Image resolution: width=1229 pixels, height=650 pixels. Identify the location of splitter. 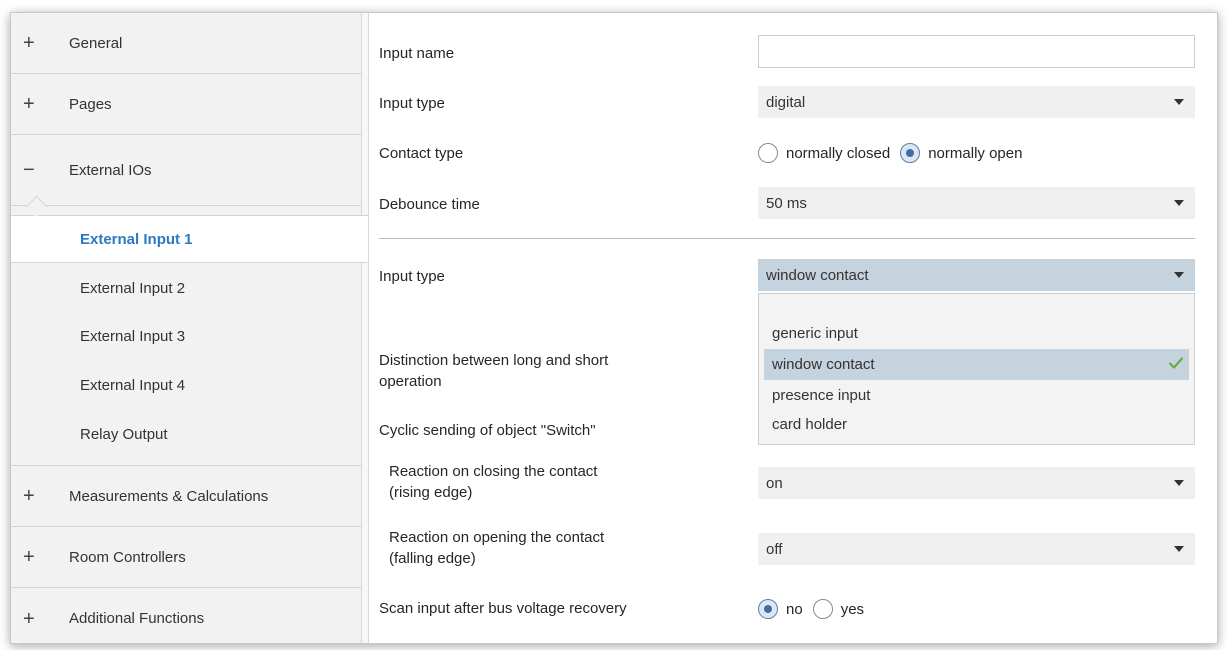
(365, 328).